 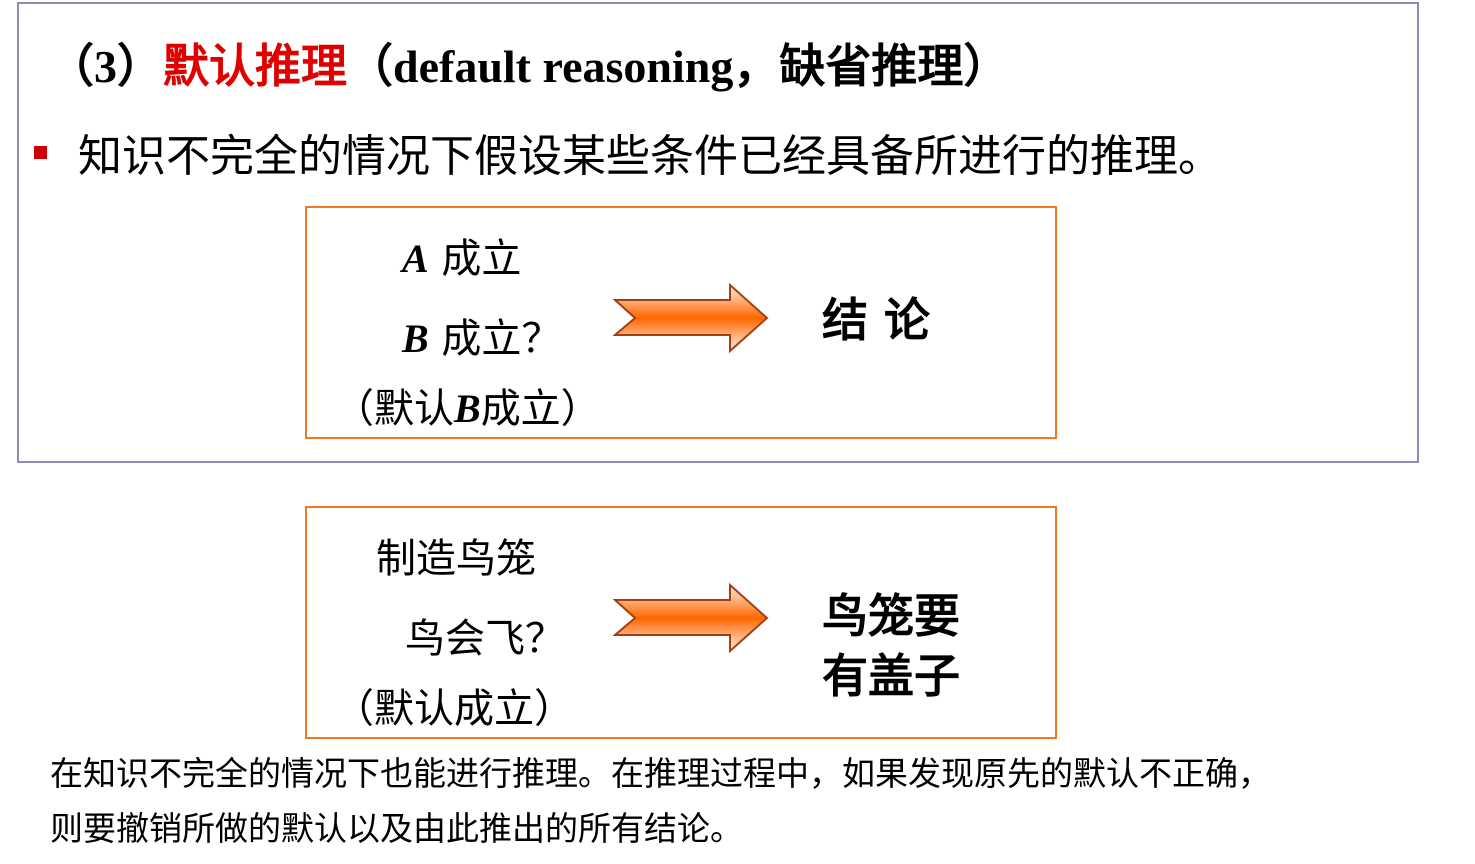 What do you see at coordinates (415, 258) in the screenshot?
I see `var-a: A` at bounding box center [415, 258].